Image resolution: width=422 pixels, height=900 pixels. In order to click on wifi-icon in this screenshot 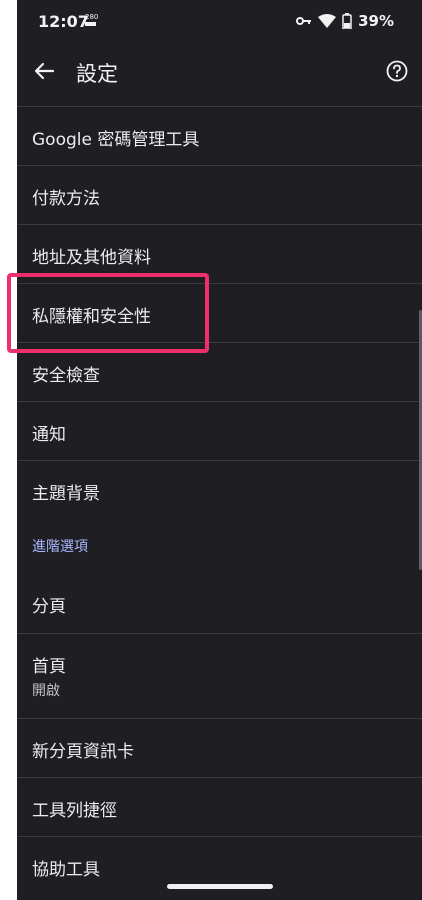, I will do `click(327, 21)`.